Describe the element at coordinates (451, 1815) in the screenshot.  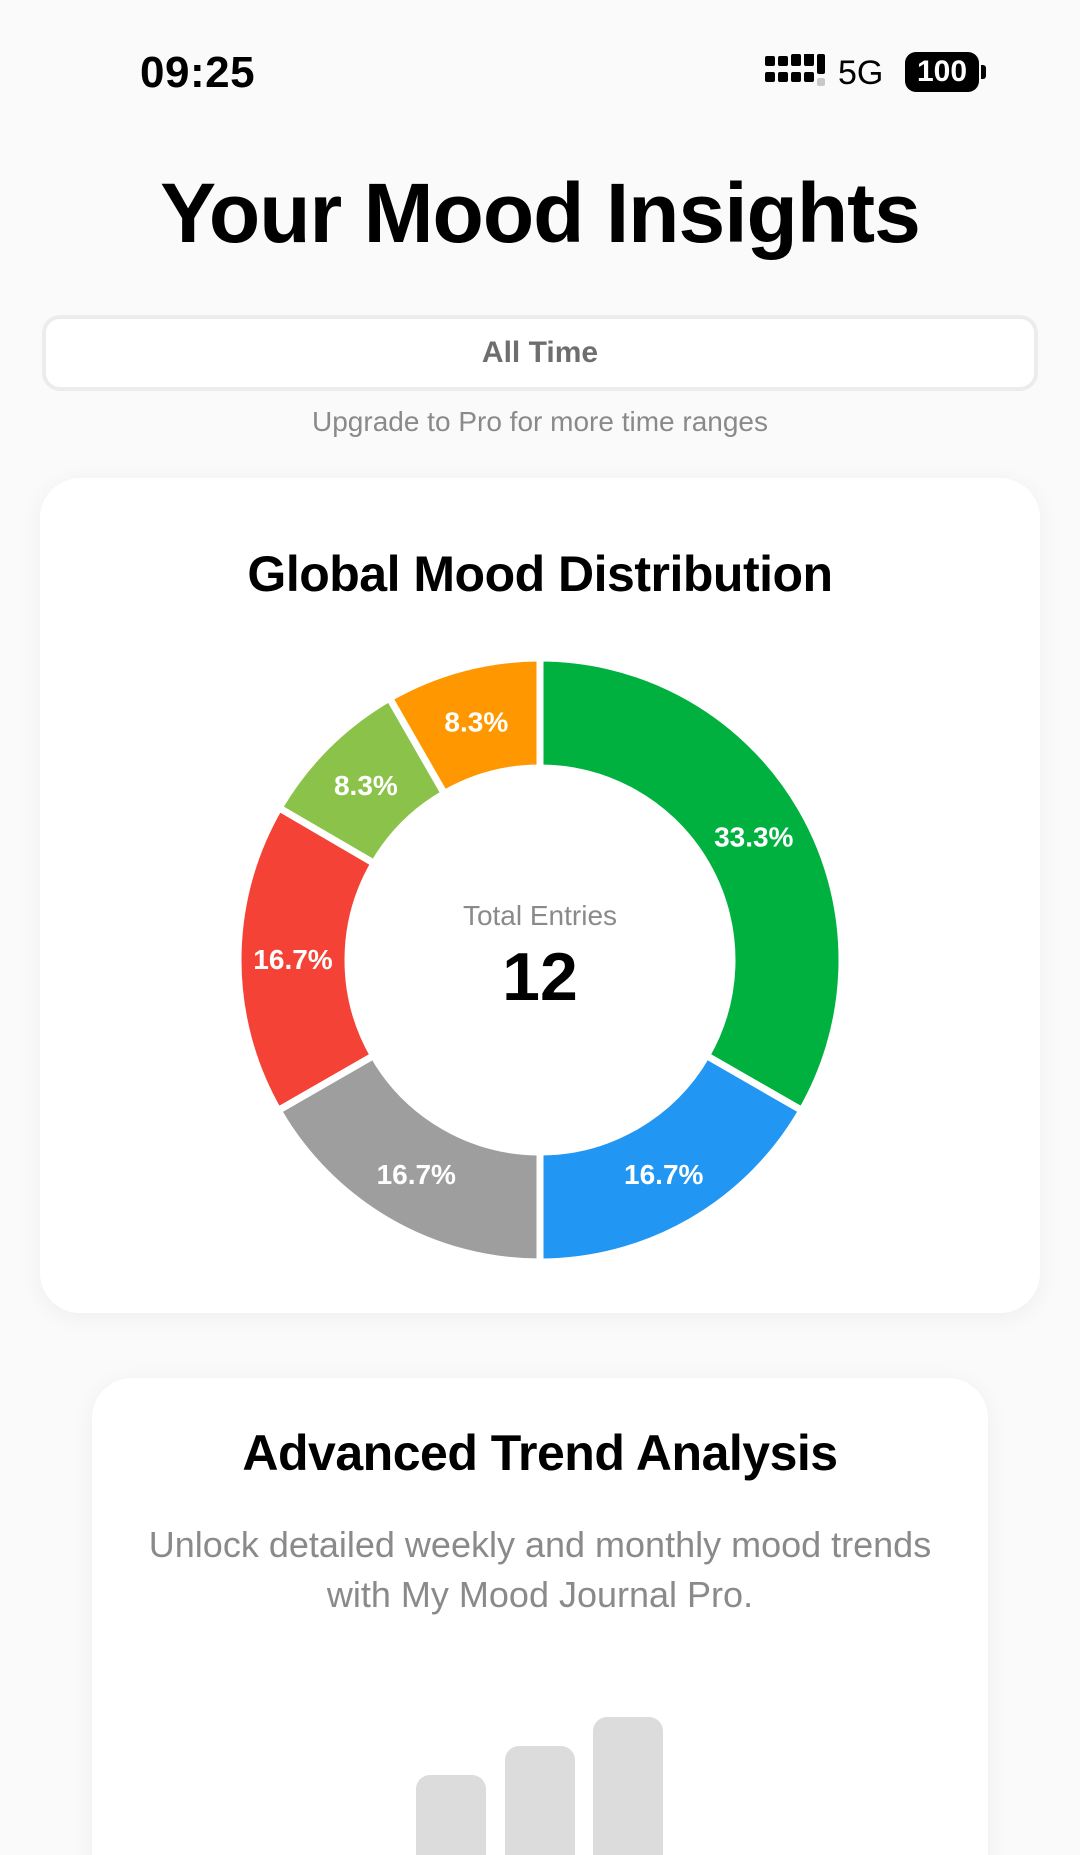
I see `trend-bar-short` at that location.